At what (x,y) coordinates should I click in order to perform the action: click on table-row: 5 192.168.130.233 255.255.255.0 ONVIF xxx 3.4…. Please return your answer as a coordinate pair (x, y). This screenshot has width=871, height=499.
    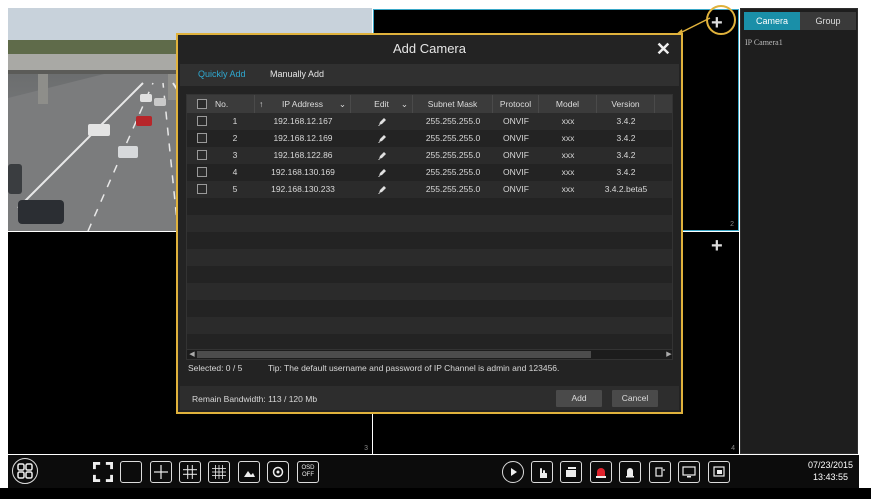
    Looking at the image, I should click on (429, 189).